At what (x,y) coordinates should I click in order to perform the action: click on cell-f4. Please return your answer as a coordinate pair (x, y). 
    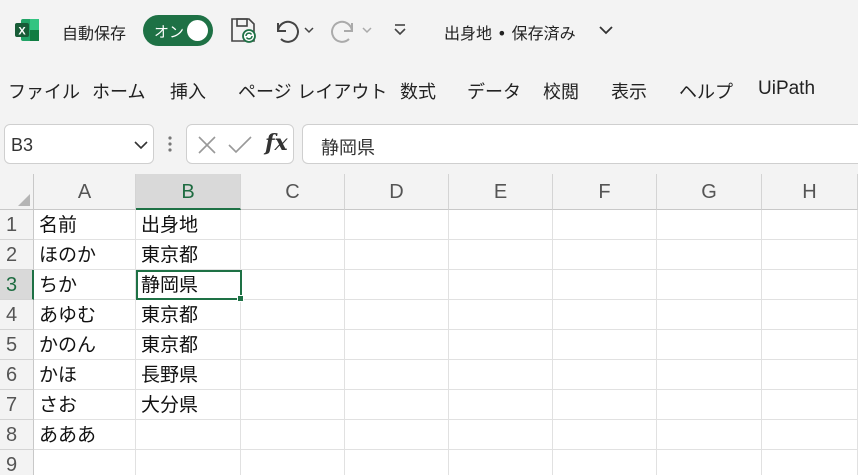
    Looking at the image, I should click on (605, 315).